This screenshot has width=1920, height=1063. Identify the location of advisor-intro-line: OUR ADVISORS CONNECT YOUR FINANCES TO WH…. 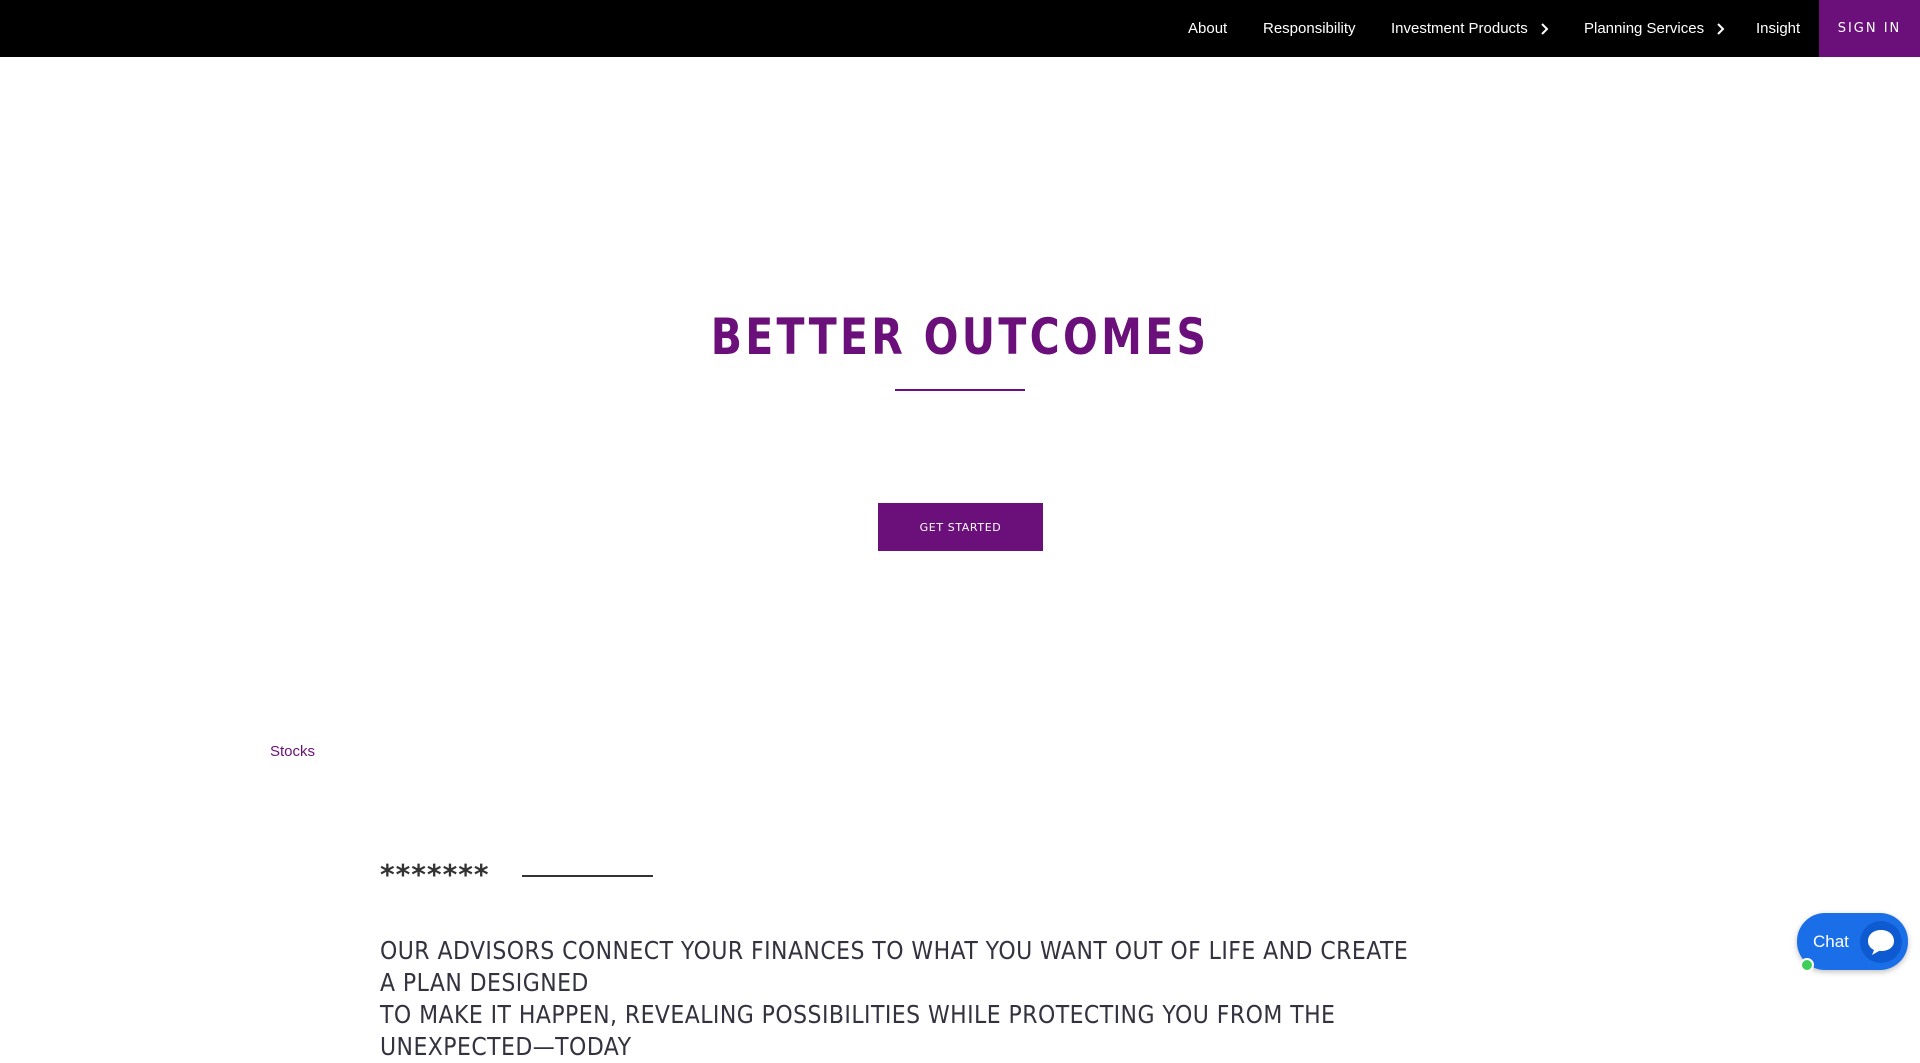
(894, 966).